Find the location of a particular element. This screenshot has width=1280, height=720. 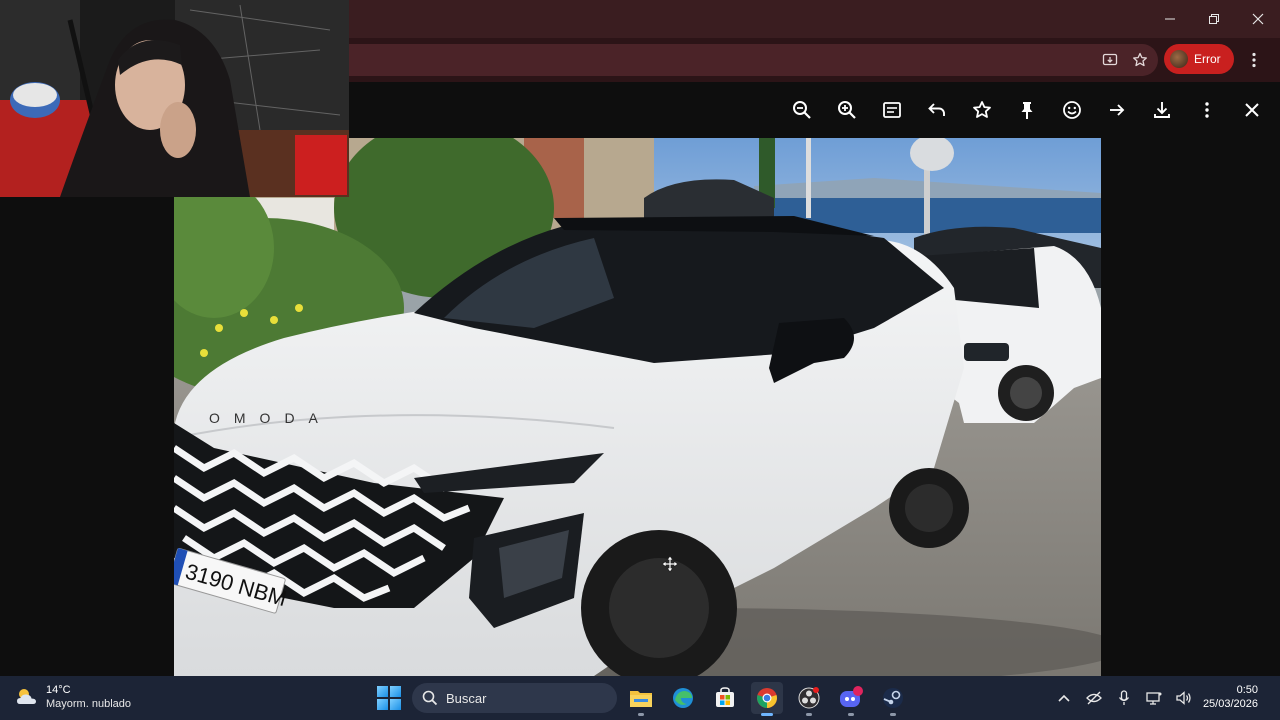

discord-app is located at coordinates (851, 699).